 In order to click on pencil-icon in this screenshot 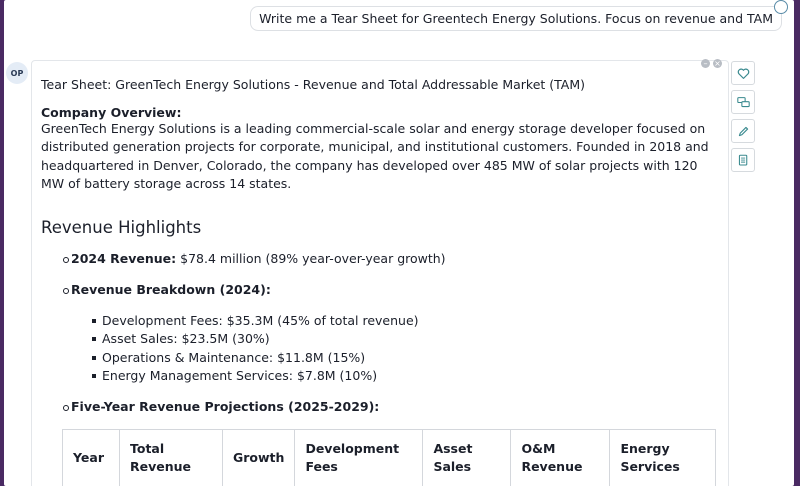, I will do `click(743, 131)`.